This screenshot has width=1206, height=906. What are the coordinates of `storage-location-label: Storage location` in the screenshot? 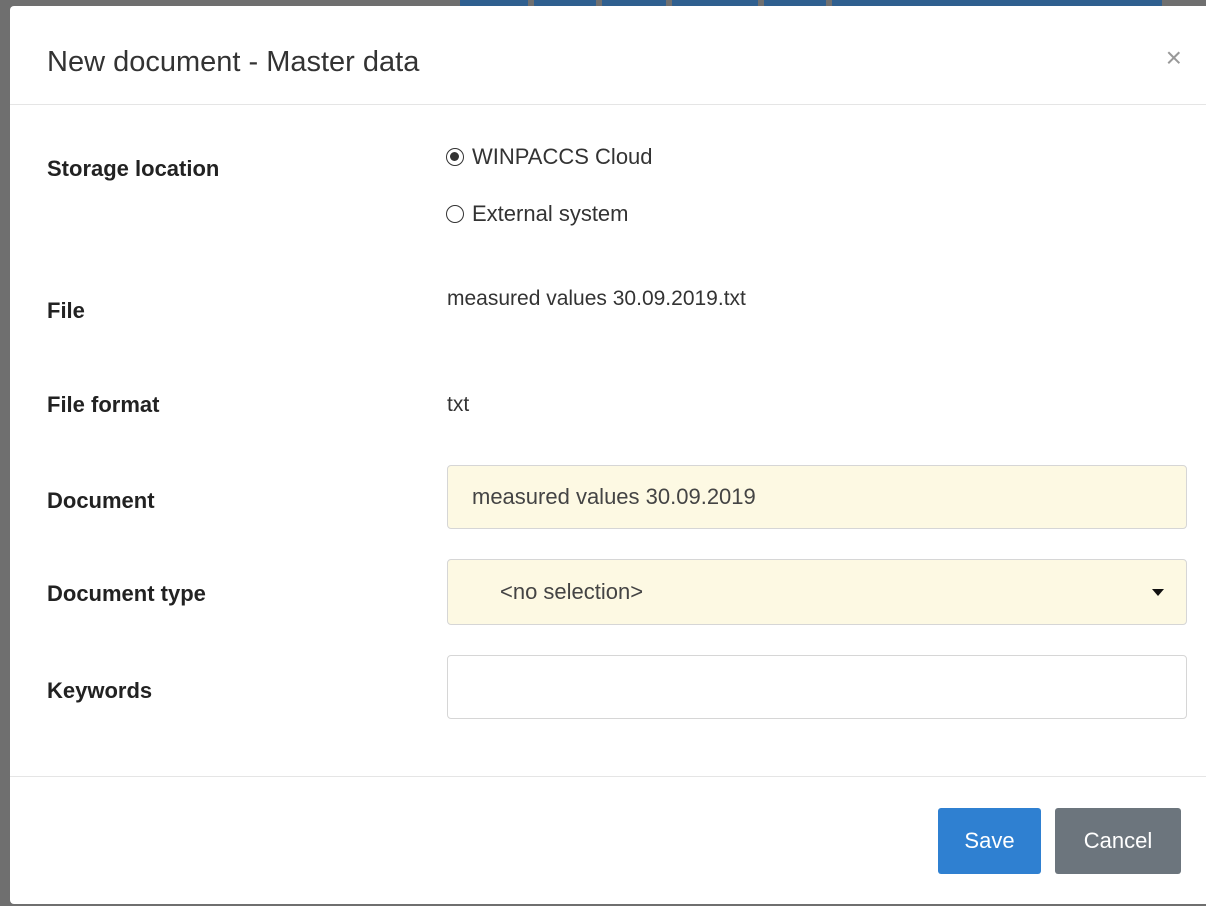 It's located at (133, 168).